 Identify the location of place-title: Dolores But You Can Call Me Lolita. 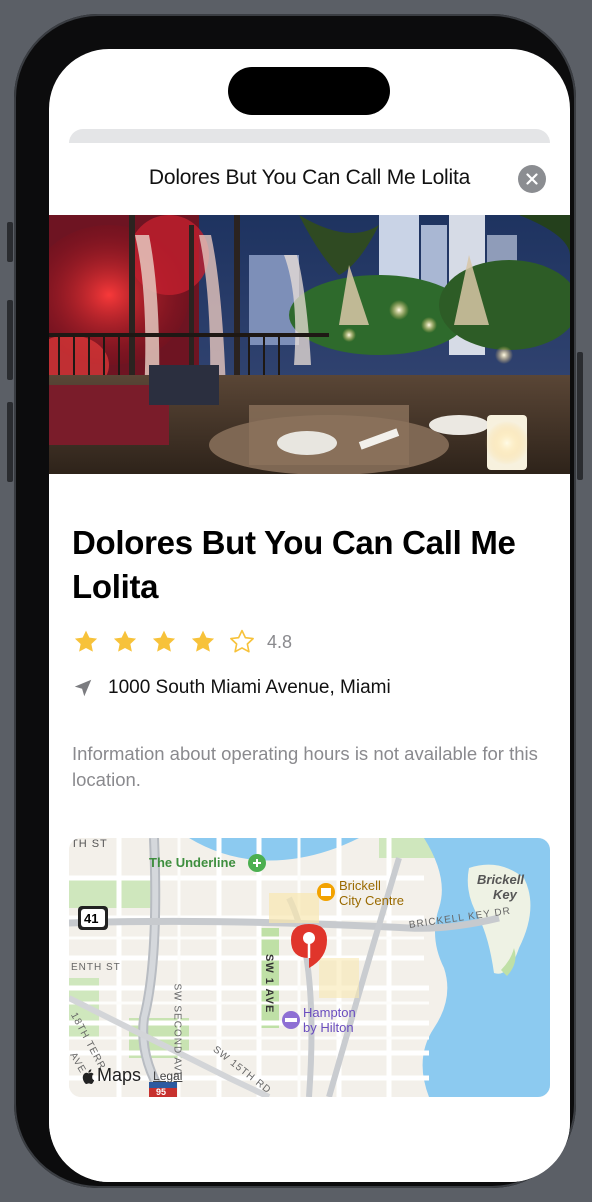
(294, 564).